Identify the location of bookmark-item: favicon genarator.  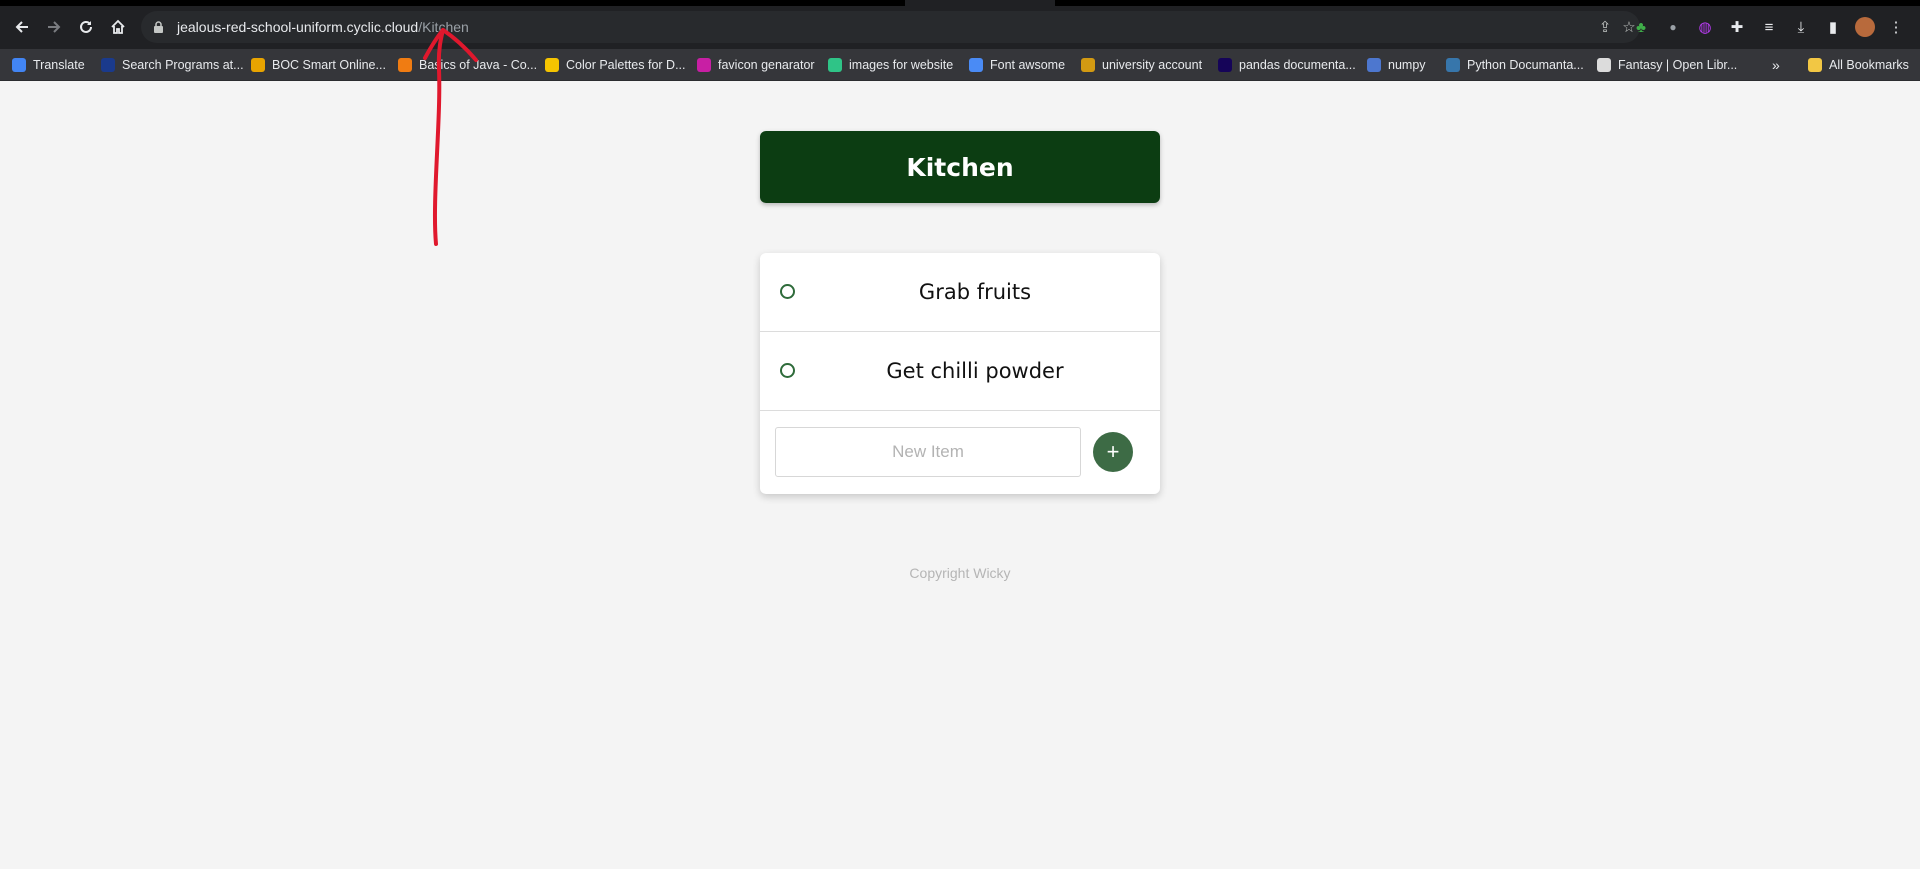
(756, 65).